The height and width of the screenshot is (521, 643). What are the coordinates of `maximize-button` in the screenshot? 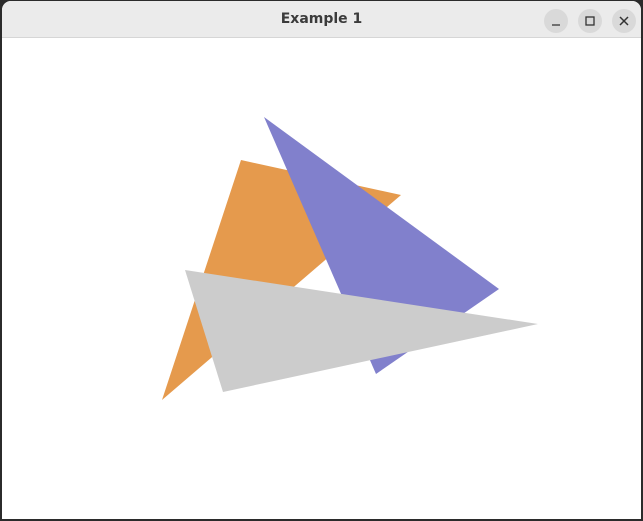 It's located at (590, 21).